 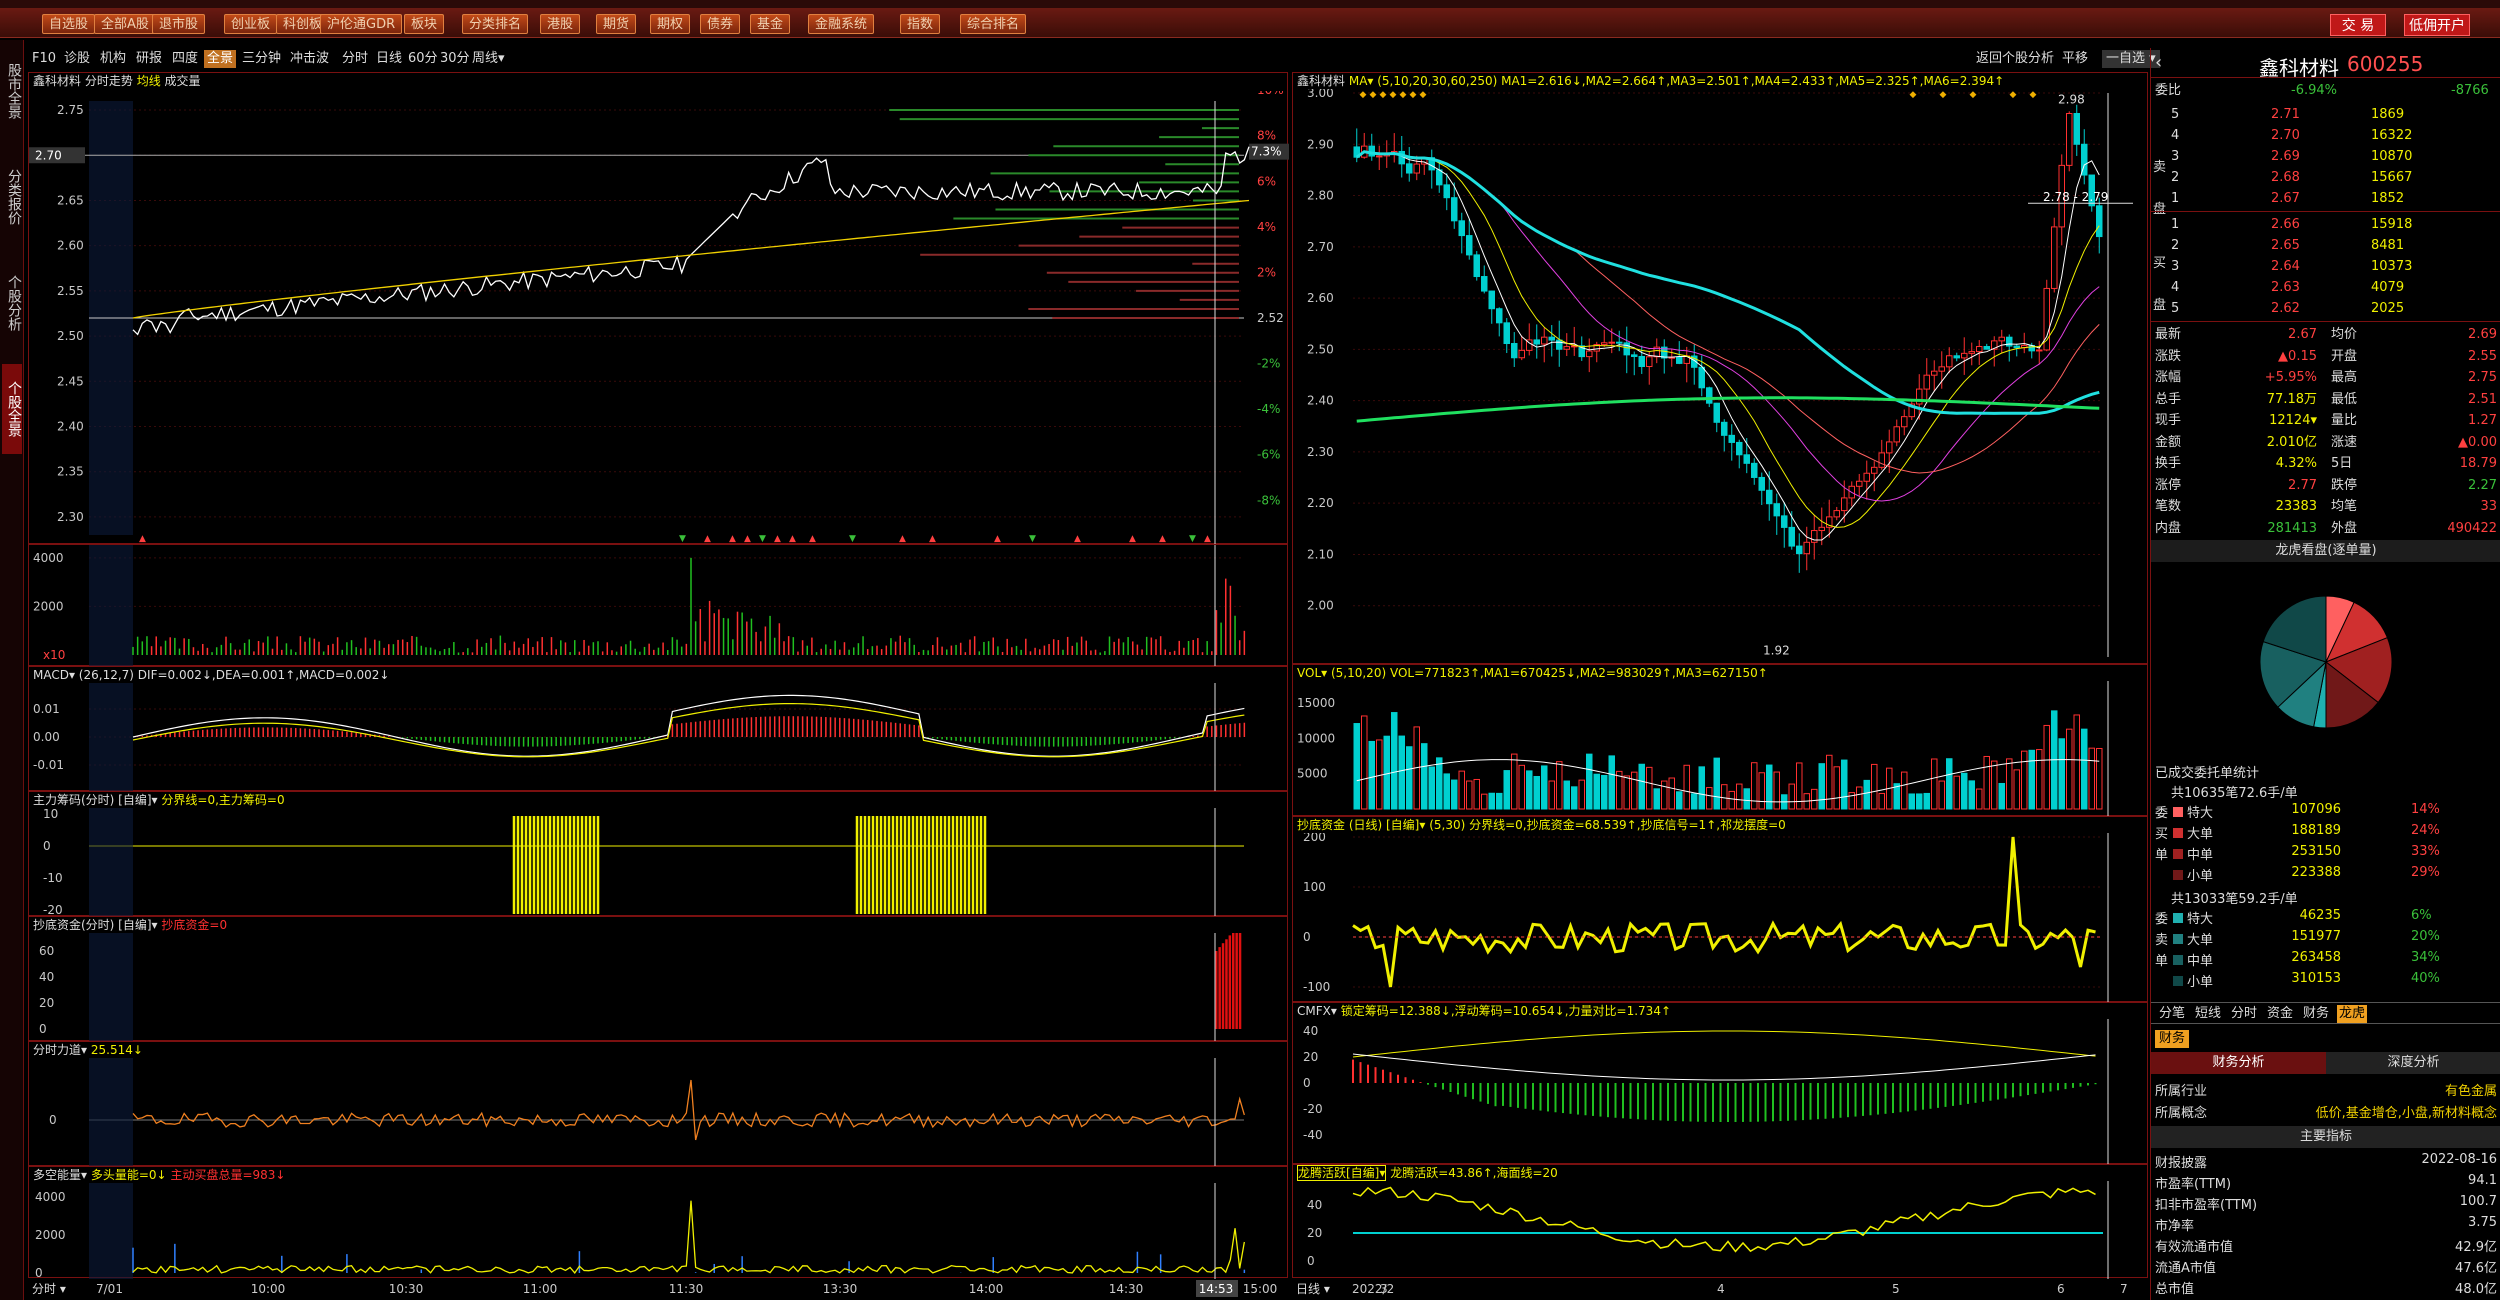 I want to click on leftstrip-item: 股市全景, so click(x=12, y=91).